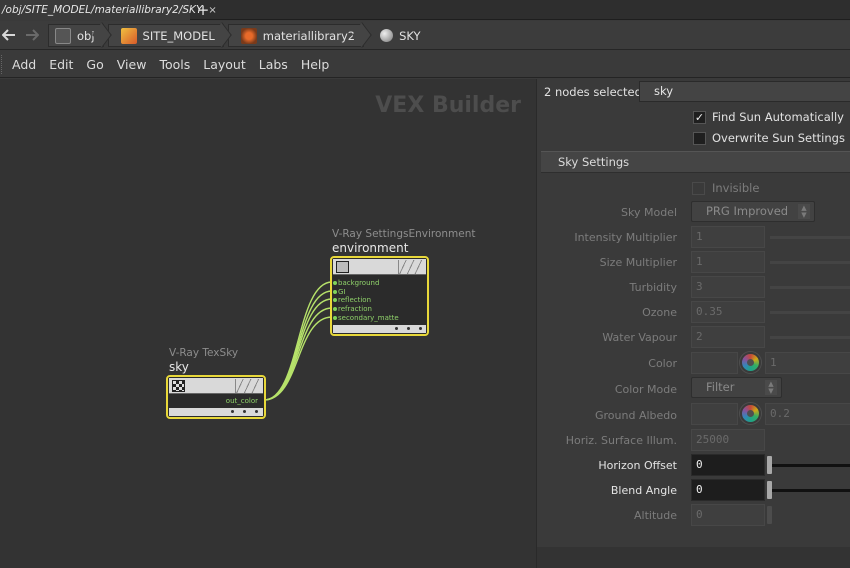  Describe the element at coordinates (810, 237) in the screenshot. I see `intensity-multiplier-slider` at that location.